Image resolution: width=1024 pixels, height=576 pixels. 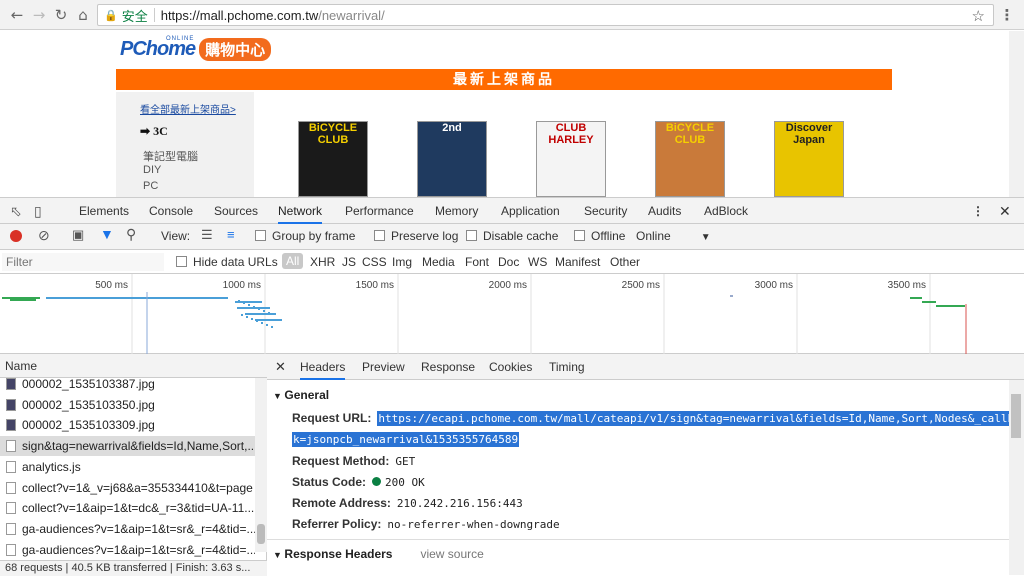 I want to click on devtools-tab: AdBlock, so click(x=726, y=211).